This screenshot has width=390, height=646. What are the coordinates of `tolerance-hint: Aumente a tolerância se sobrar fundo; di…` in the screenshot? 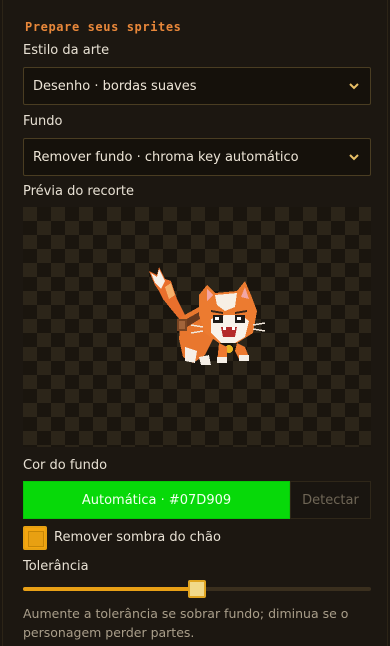 It's located at (186, 623).